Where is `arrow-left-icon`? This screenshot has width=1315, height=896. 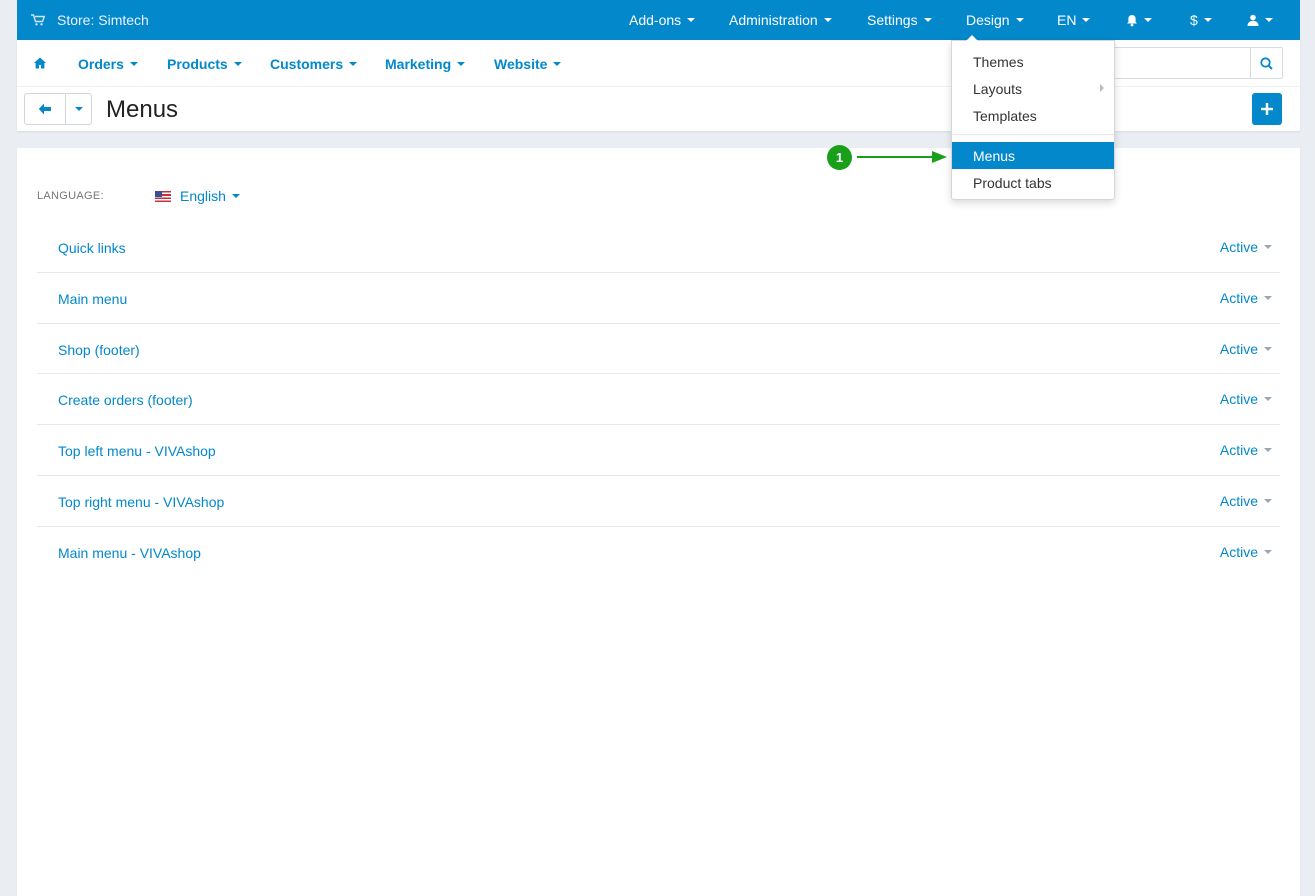
arrow-left-icon is located at coordinates (44, 109).